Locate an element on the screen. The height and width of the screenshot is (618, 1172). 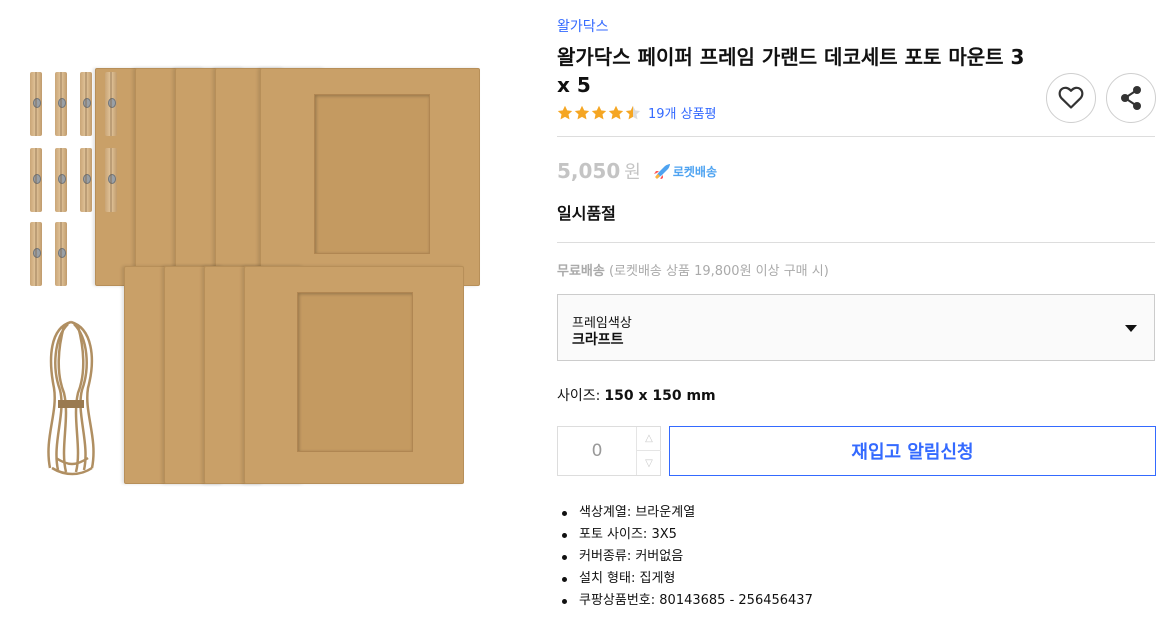
shipping-label: 무료배송 is located at coordinates (581, 271).